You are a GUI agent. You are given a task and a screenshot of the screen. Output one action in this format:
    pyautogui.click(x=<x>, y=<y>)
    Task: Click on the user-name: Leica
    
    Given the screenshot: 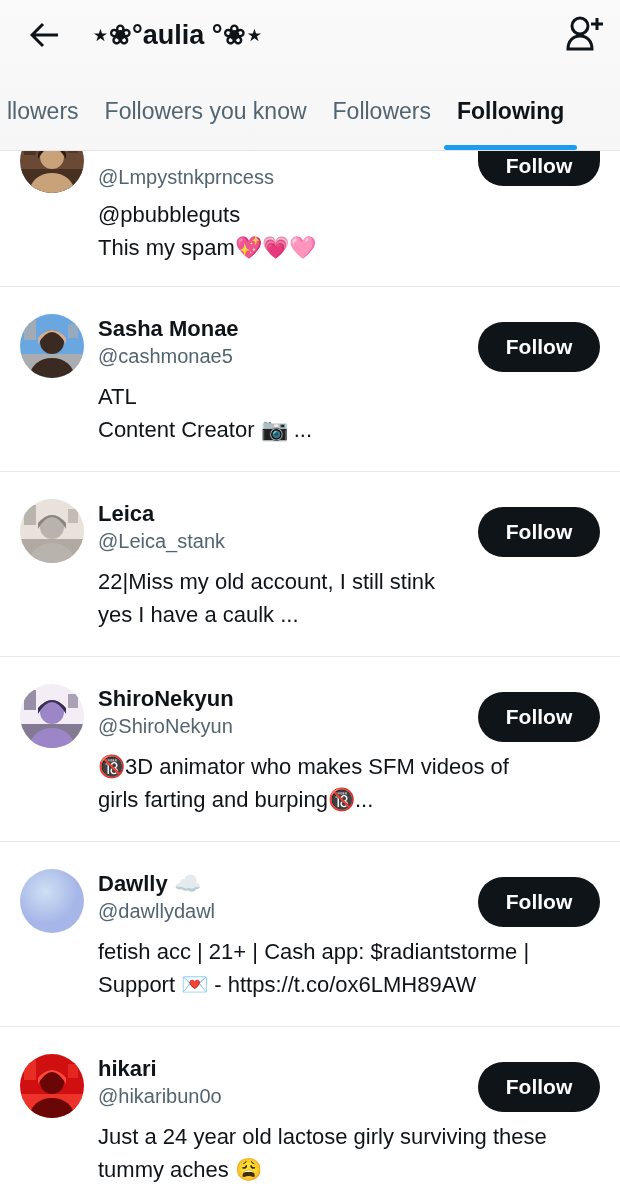 What is the action you would take?
    pyautogui.click(x=126, y=513)
    